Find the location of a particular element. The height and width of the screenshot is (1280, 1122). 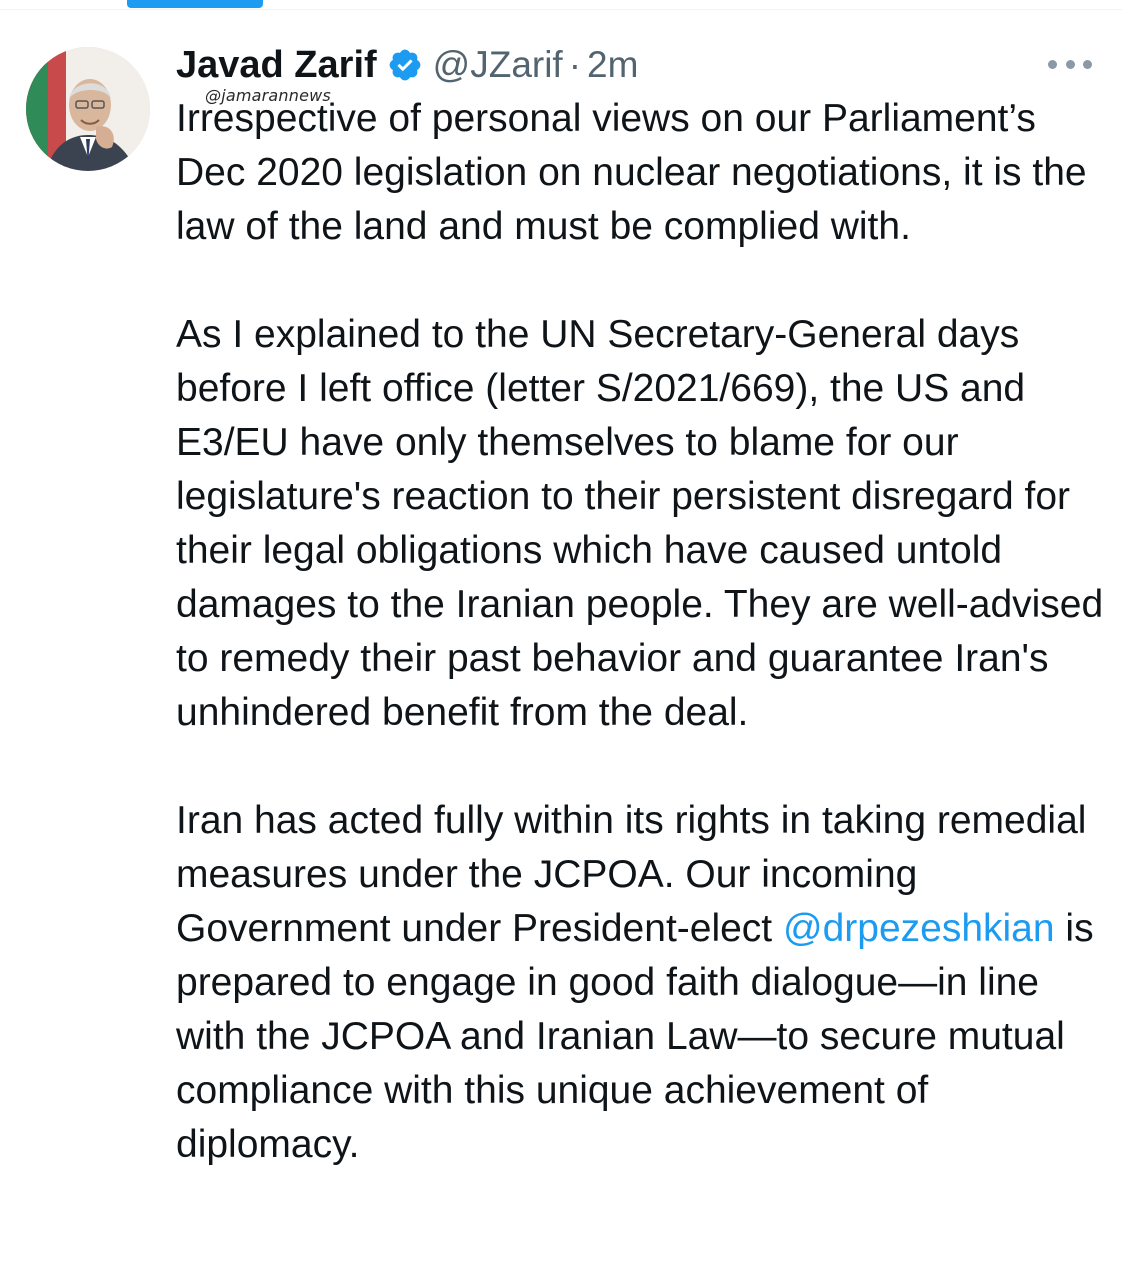

timestamp: 2m is located at coordinates (612, 65).